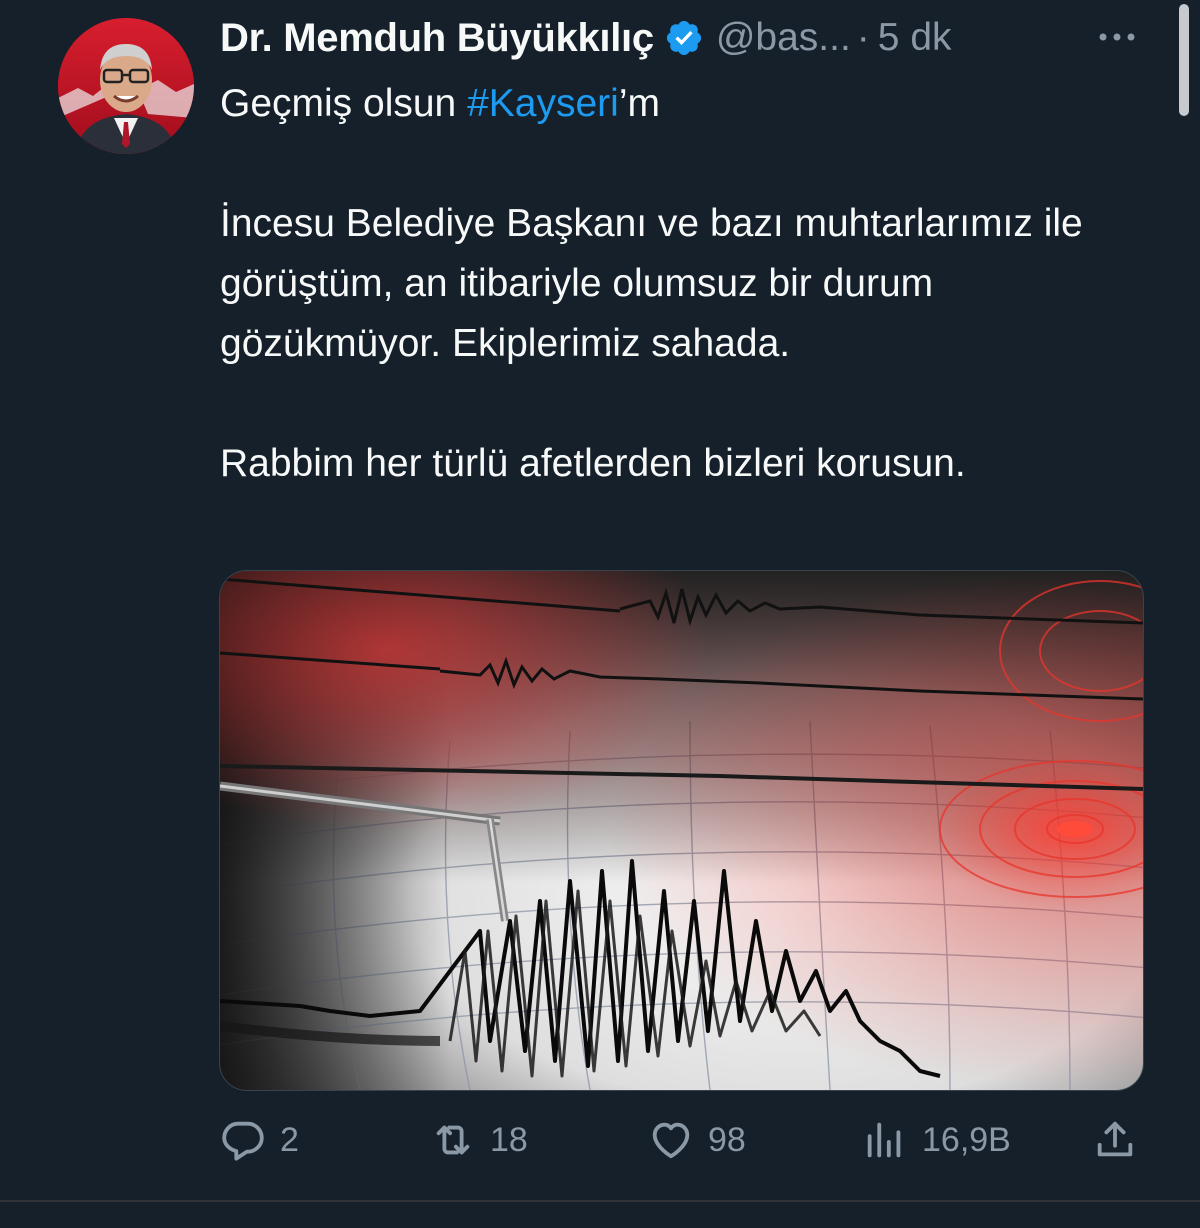  Describe the element at coordinates (884, 1140) in the screenshot. I see `views-icon` at that location.